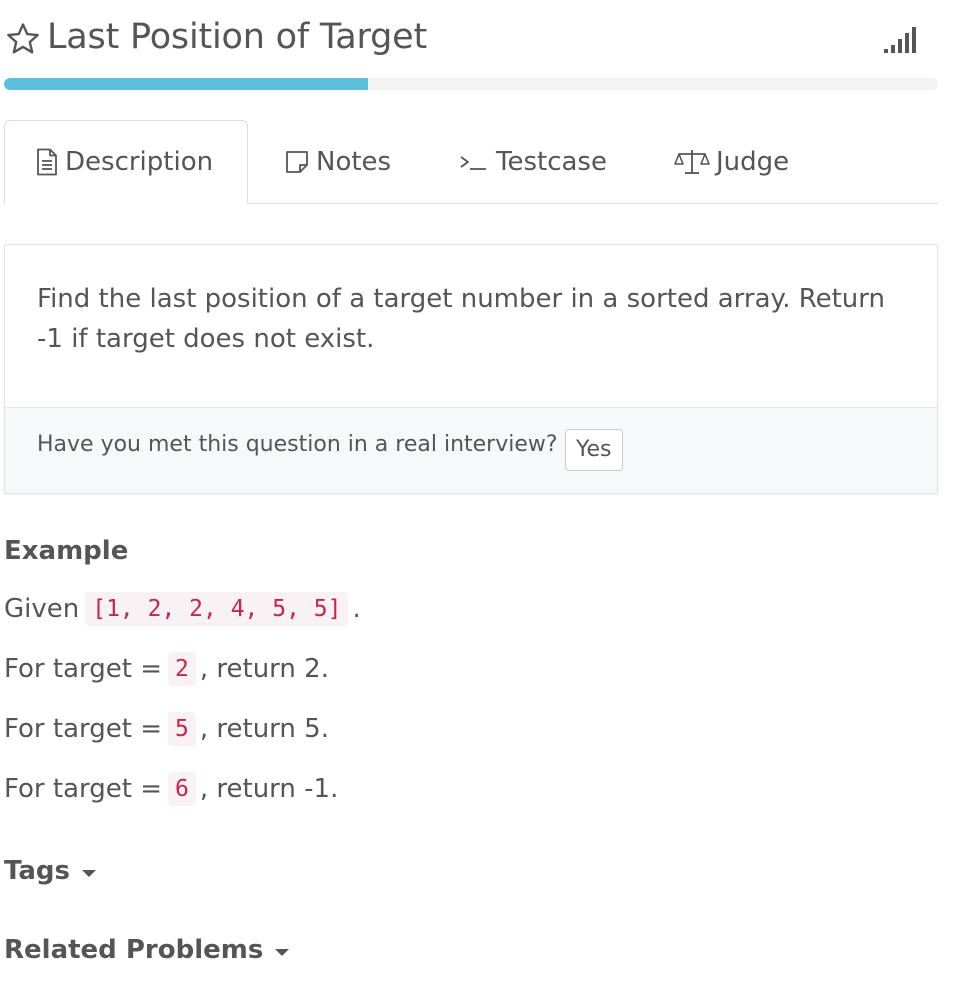  I want to click on example-line: For target = 5 , return 5., so click(166, 729).